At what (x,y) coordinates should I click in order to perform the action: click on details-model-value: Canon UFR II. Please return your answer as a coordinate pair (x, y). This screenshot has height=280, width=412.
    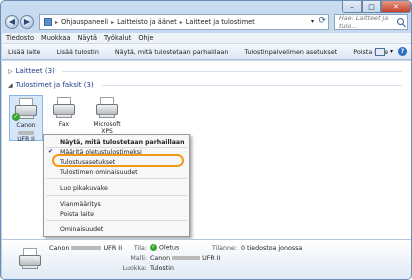
    Looking at the image, I should click on (185, 258).